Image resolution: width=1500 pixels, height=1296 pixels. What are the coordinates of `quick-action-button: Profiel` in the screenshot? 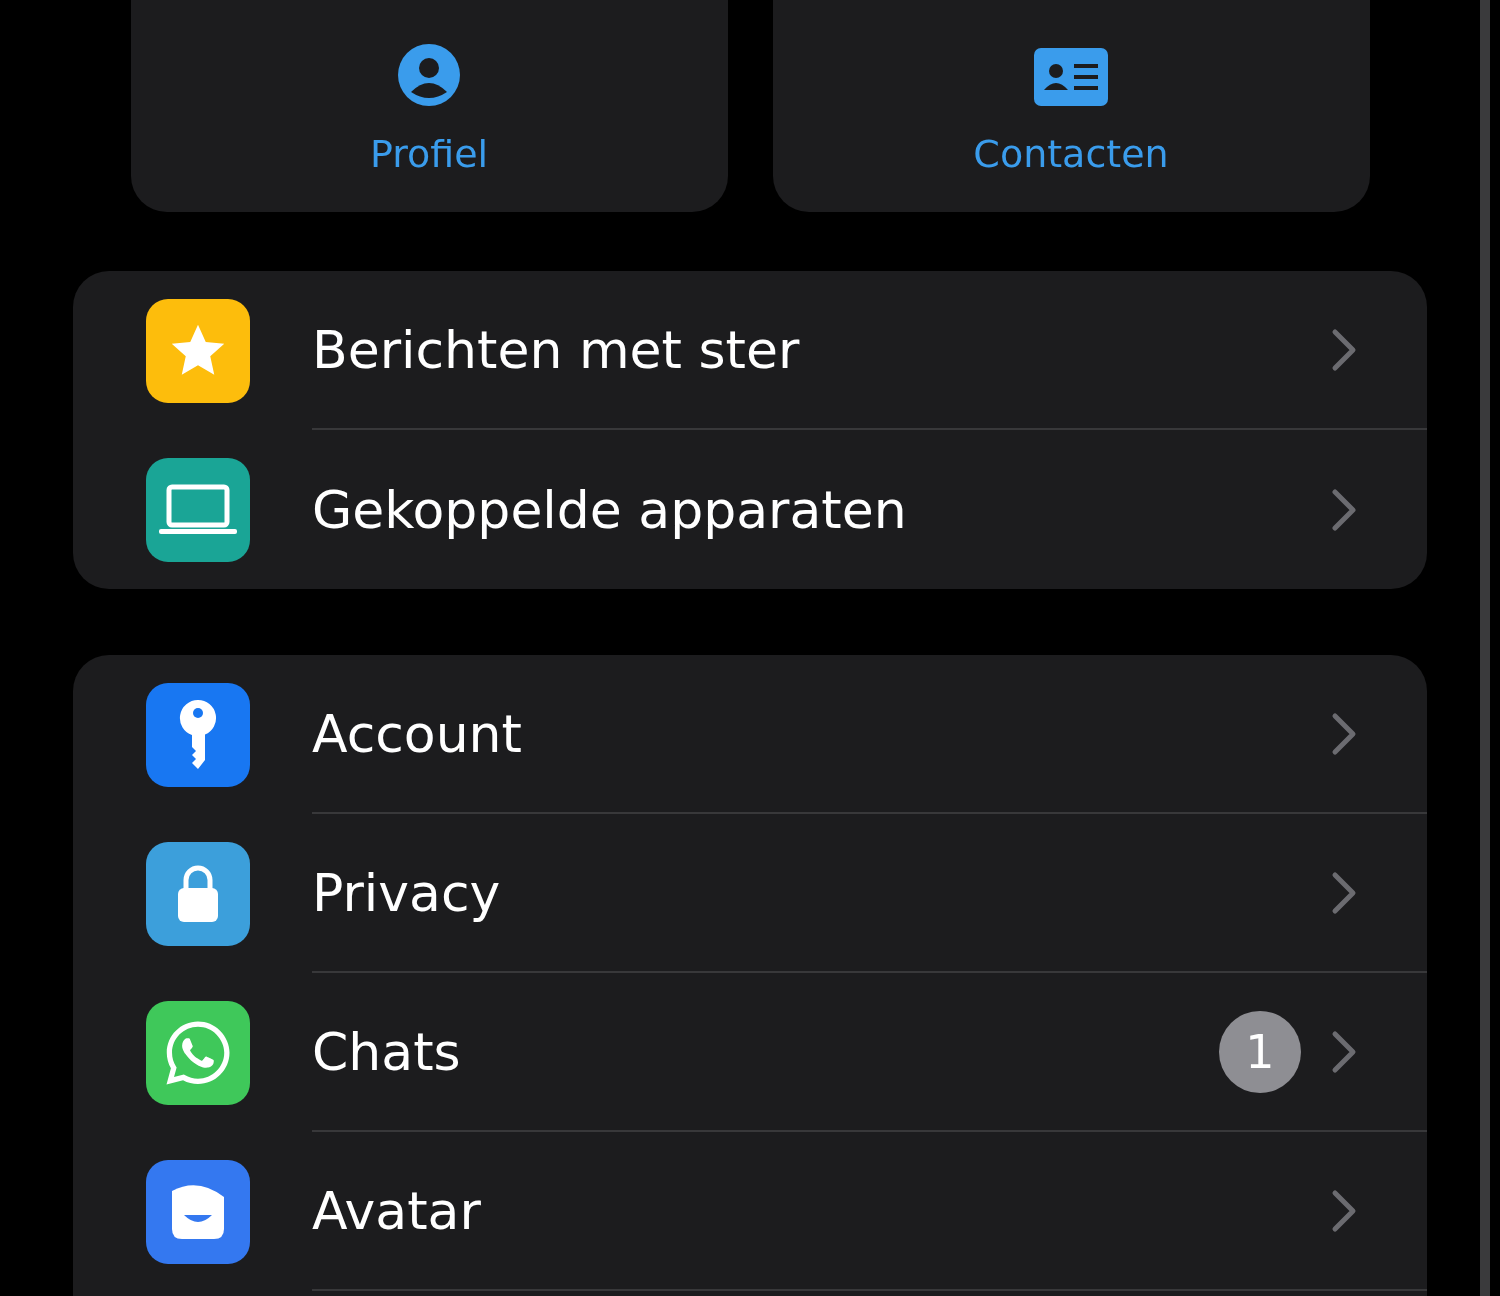 It's located at (429, 106).